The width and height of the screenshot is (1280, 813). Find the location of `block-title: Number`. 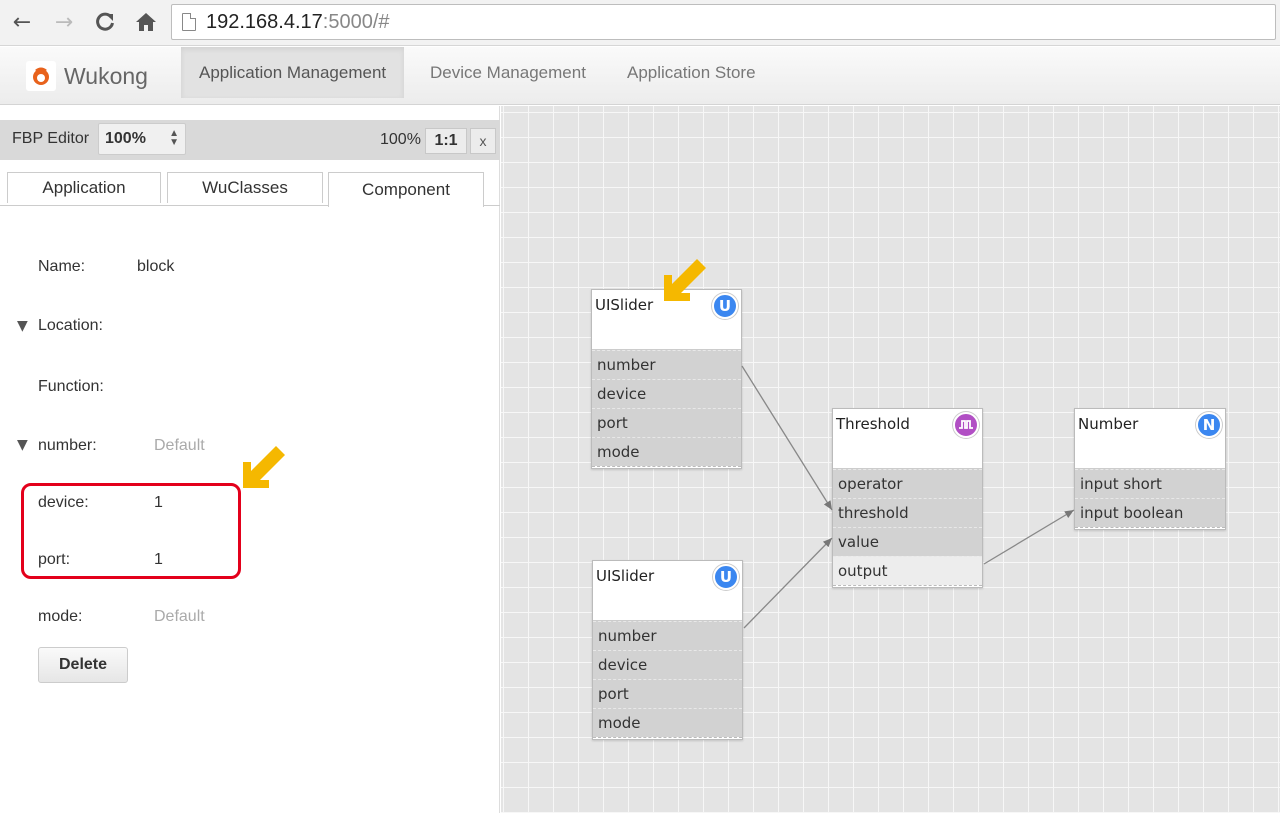

block-title: Number is located at coordinates (1108, 424).